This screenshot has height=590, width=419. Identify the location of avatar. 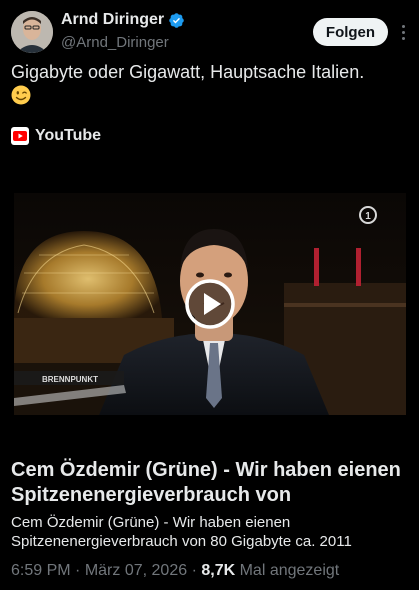
(32, 32).